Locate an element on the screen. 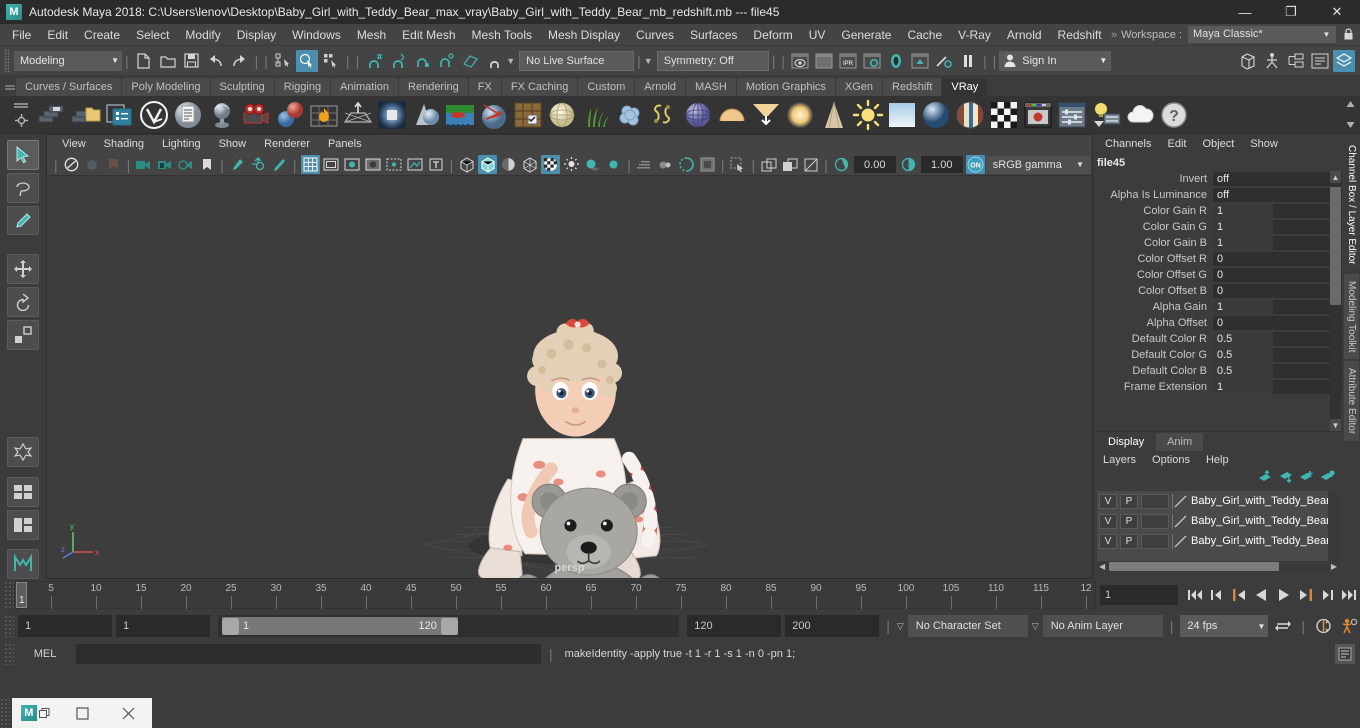  shelf-icon-vray-sky is located at coordinates (902, 115).